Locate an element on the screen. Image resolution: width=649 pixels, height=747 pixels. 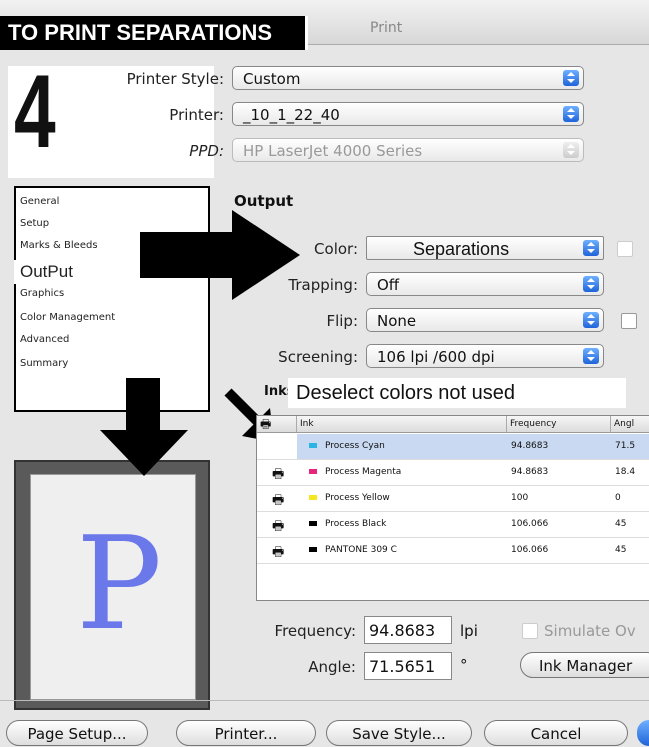
flip-popup: None is located at coordinates (485, 320).